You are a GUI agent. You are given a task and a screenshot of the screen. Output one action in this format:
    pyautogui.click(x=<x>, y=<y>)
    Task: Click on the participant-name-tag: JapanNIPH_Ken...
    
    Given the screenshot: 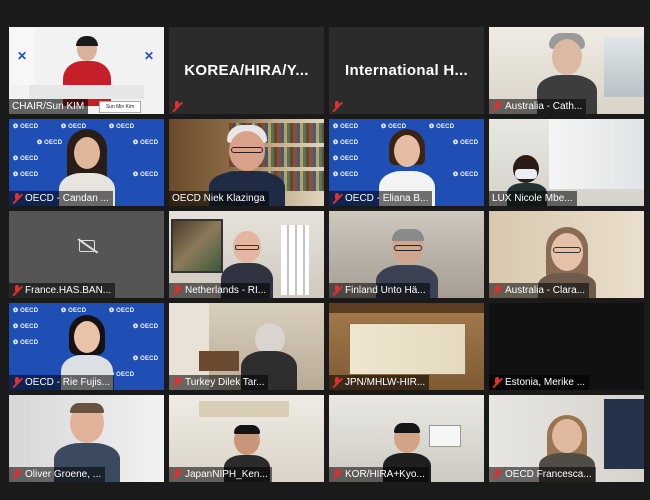 What is the action you would take?
    pyautogui.click(x=220, y=474)
    